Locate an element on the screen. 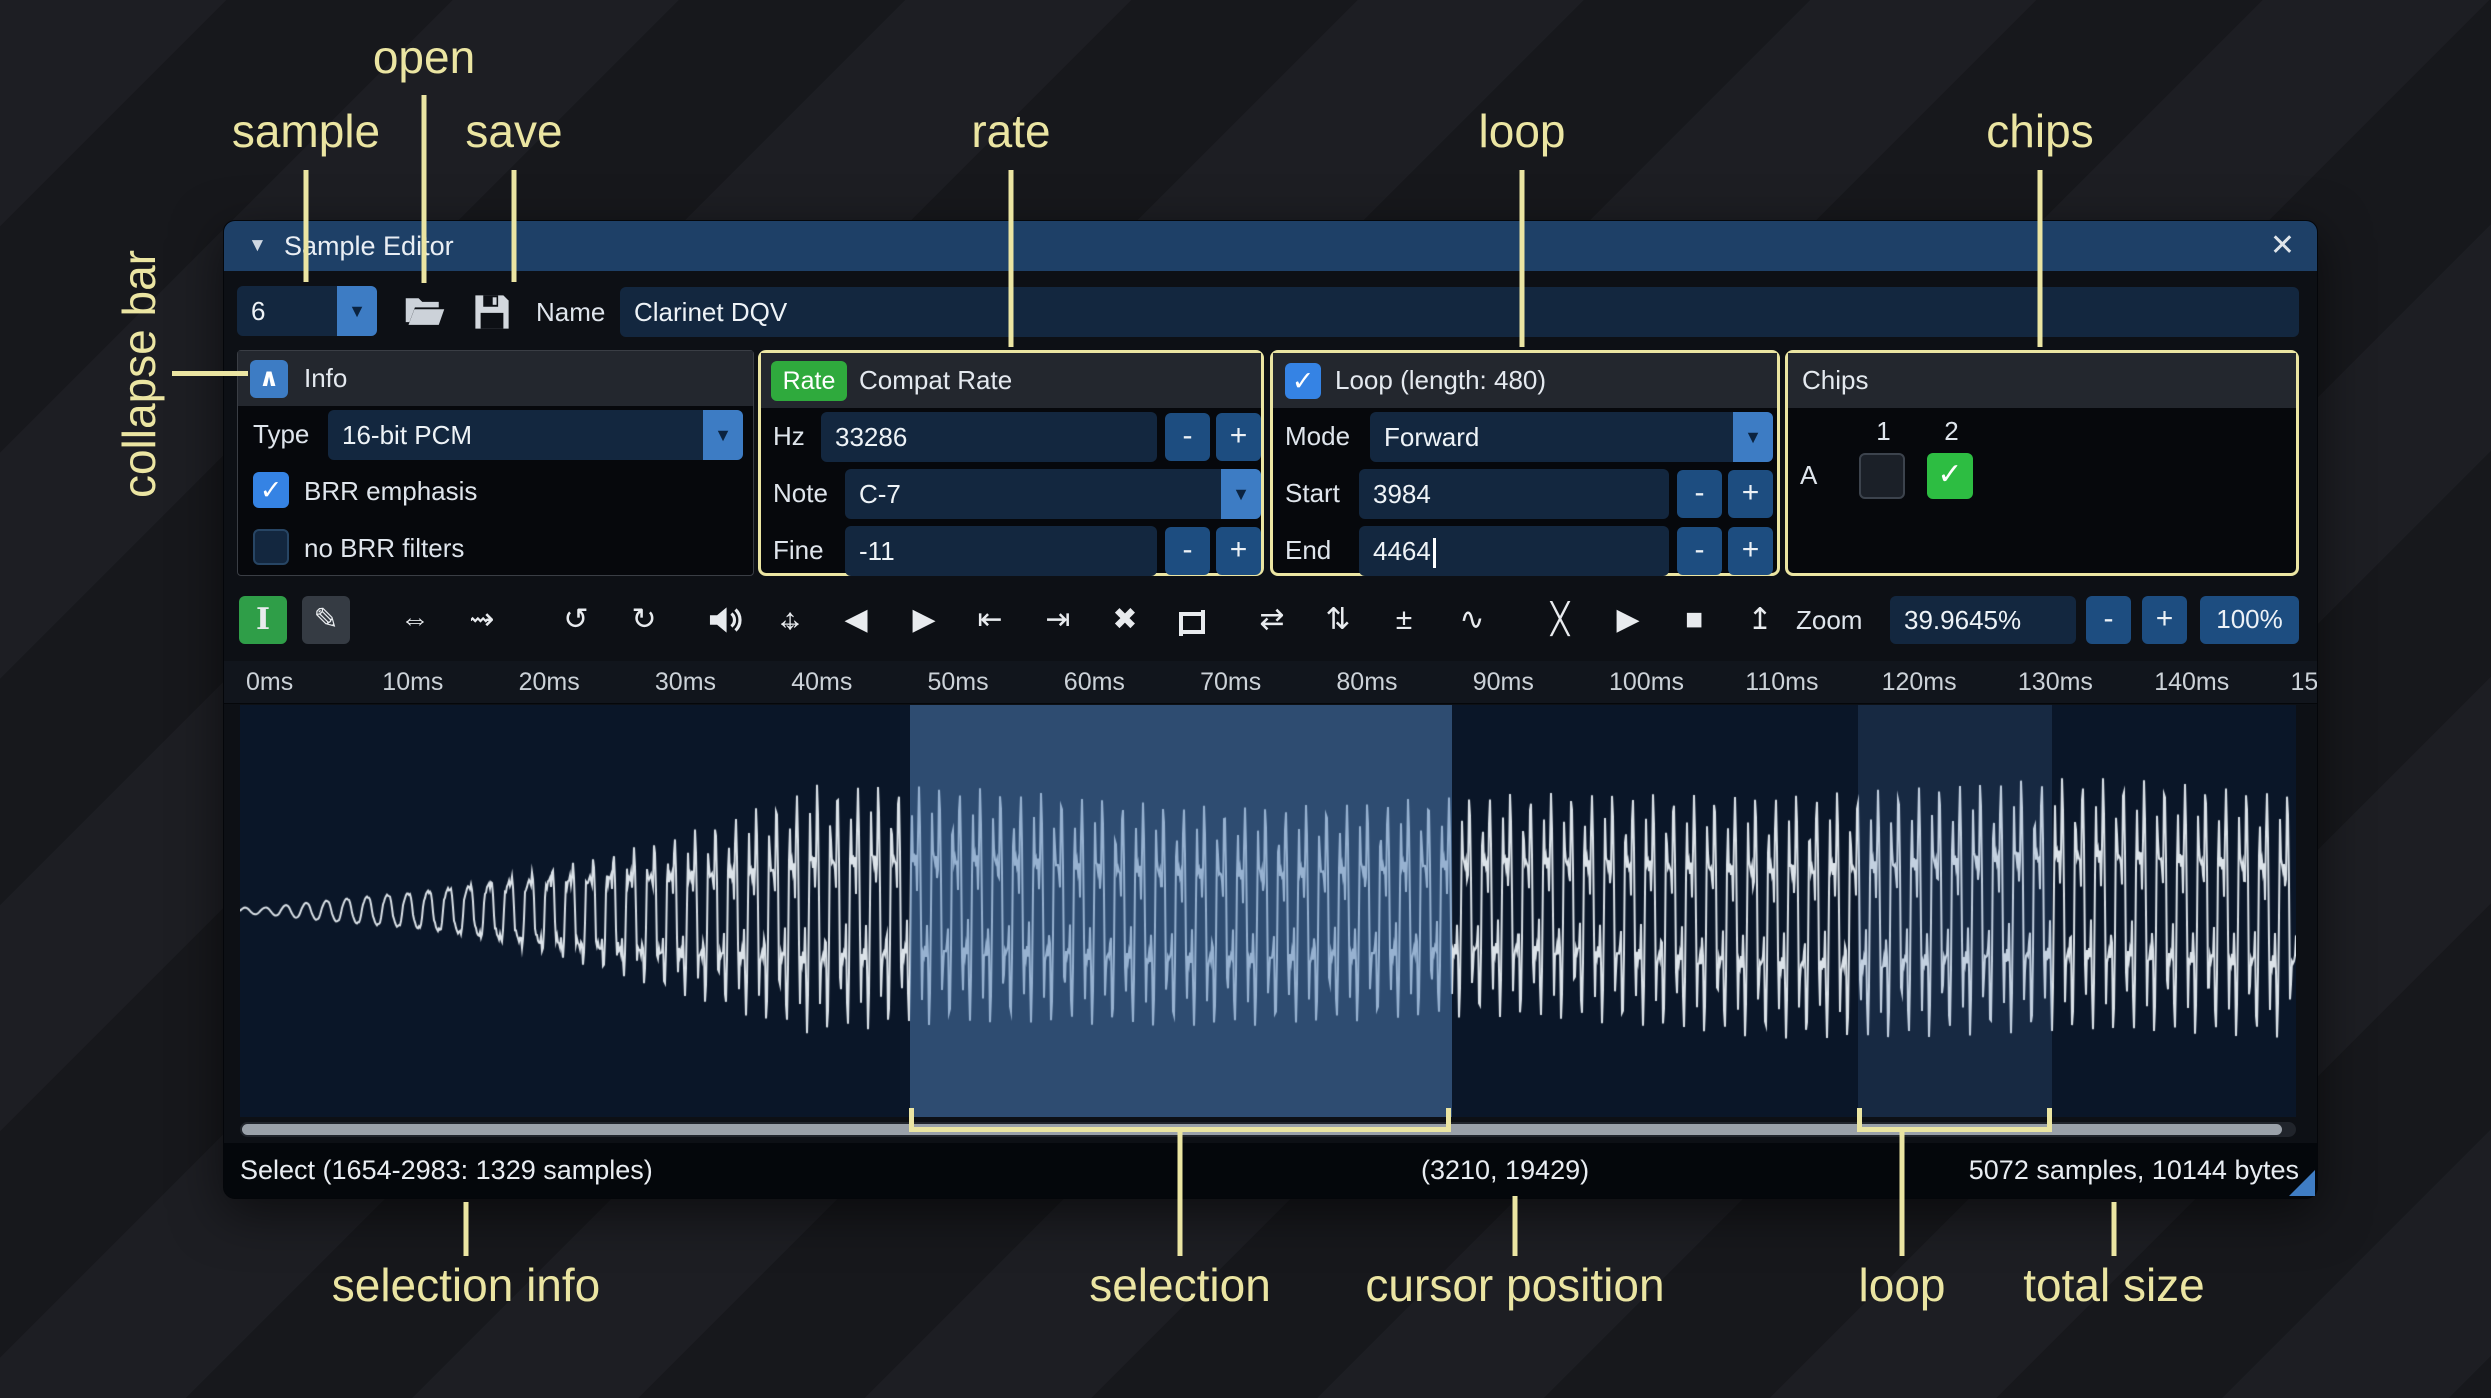 The width and height of the screenshot is (2491, 1398). insert-silence-icon: ⇤ is located at coordinates (990, 619).